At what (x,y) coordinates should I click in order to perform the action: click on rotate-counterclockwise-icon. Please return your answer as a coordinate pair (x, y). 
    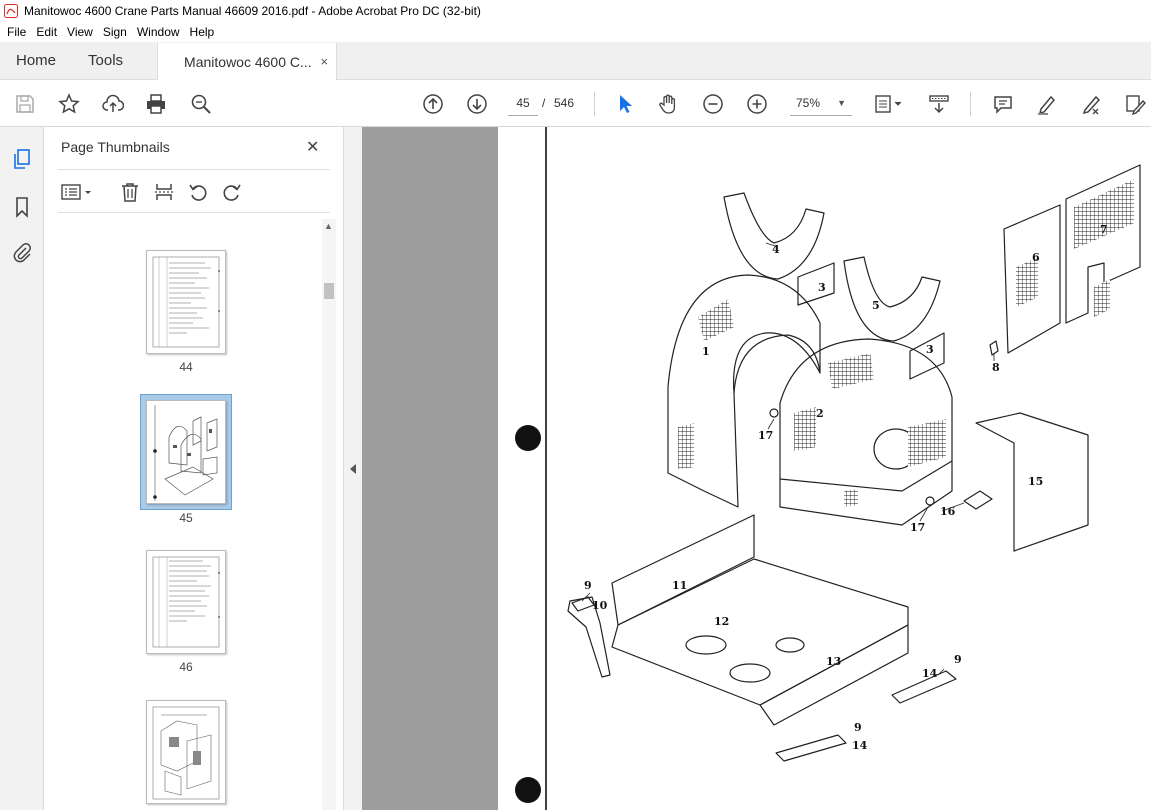
    Looking at the image, I should click on (198, 192).